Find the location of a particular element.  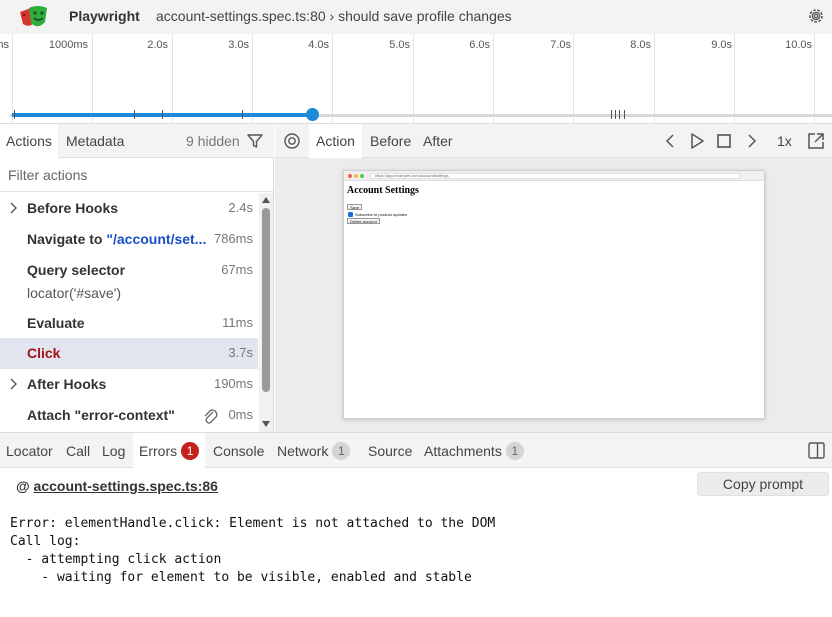

filter-actions-input is located at coordinates (136, 175).